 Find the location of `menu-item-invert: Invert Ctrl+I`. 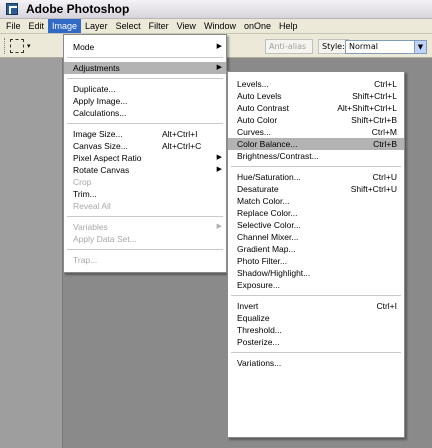

menu-item-invert: Invert Ctrl+I is located at coordinates (316, 306).